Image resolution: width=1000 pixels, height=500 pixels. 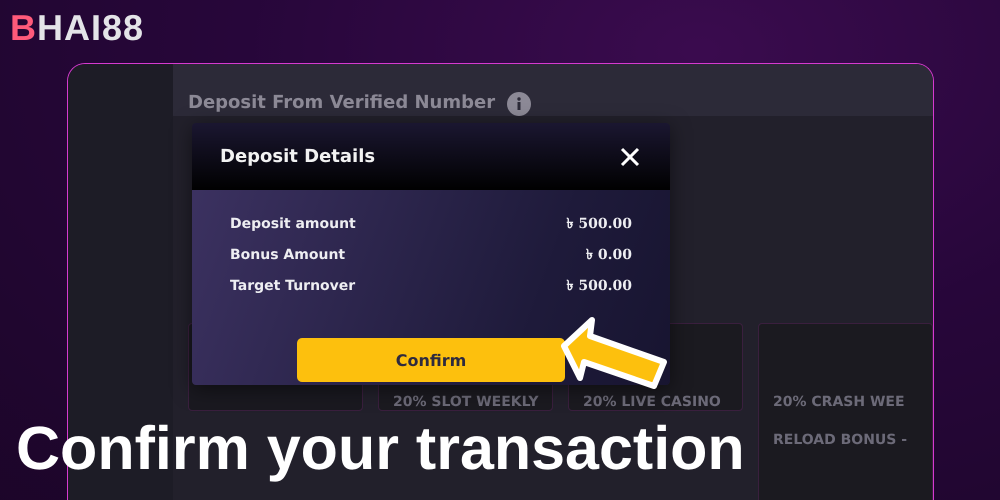 I want to click on detail-label: Deposit amount, so click(x=293, y=224).